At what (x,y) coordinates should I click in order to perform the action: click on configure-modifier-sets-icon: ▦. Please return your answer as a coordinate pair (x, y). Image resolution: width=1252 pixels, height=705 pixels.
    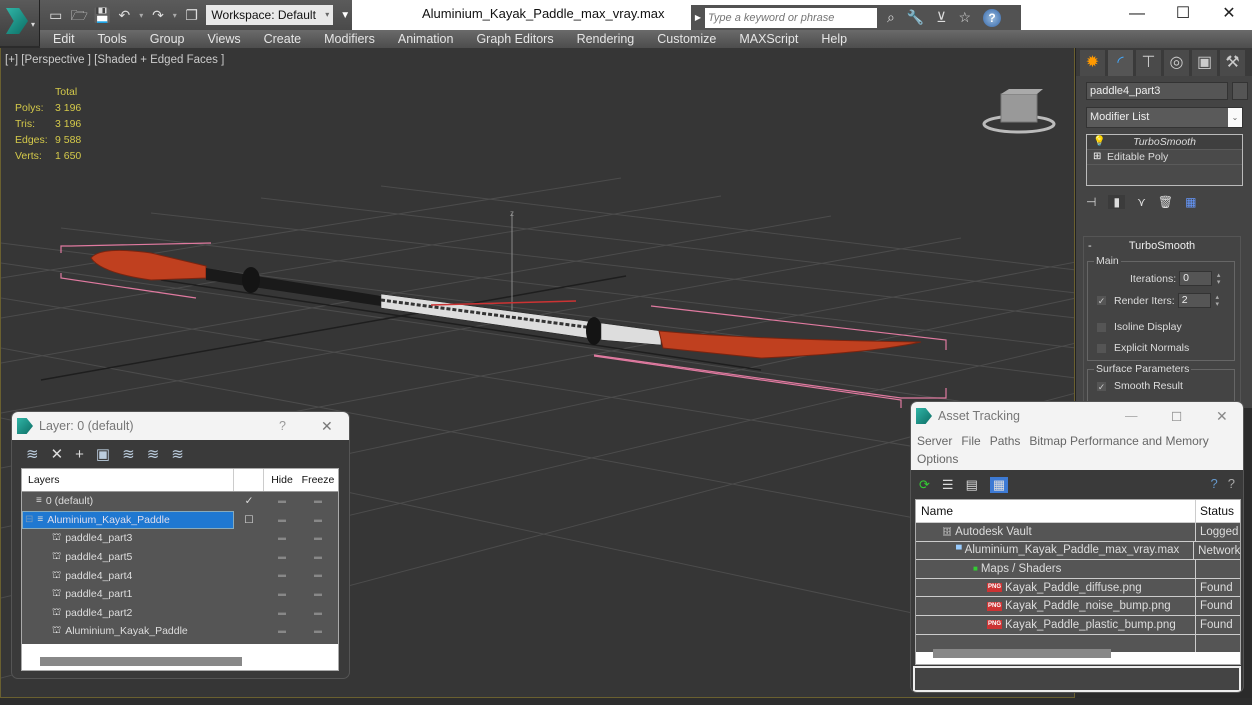
    Looking at the image, I should click on (1190, 202).